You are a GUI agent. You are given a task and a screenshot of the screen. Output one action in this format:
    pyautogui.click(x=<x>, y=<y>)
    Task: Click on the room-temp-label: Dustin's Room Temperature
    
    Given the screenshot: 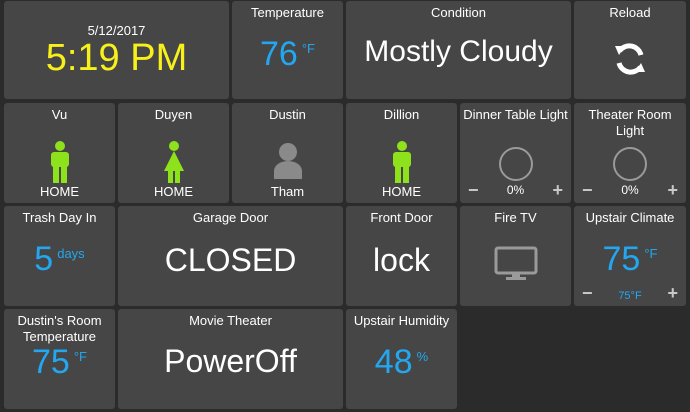 What is the action you would take?
    pyautogui.click(x=59, y=328)
    